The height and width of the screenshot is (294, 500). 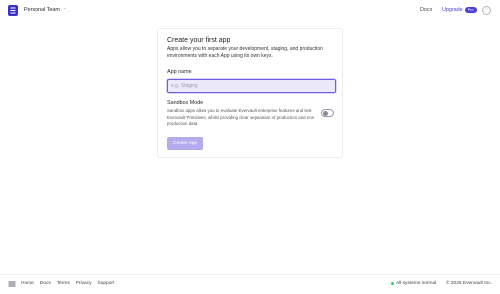 What do you see at coordinates (185, 143) in the screenshot?
I see `create-app-button: Create App` at bounding box center [185, 143].